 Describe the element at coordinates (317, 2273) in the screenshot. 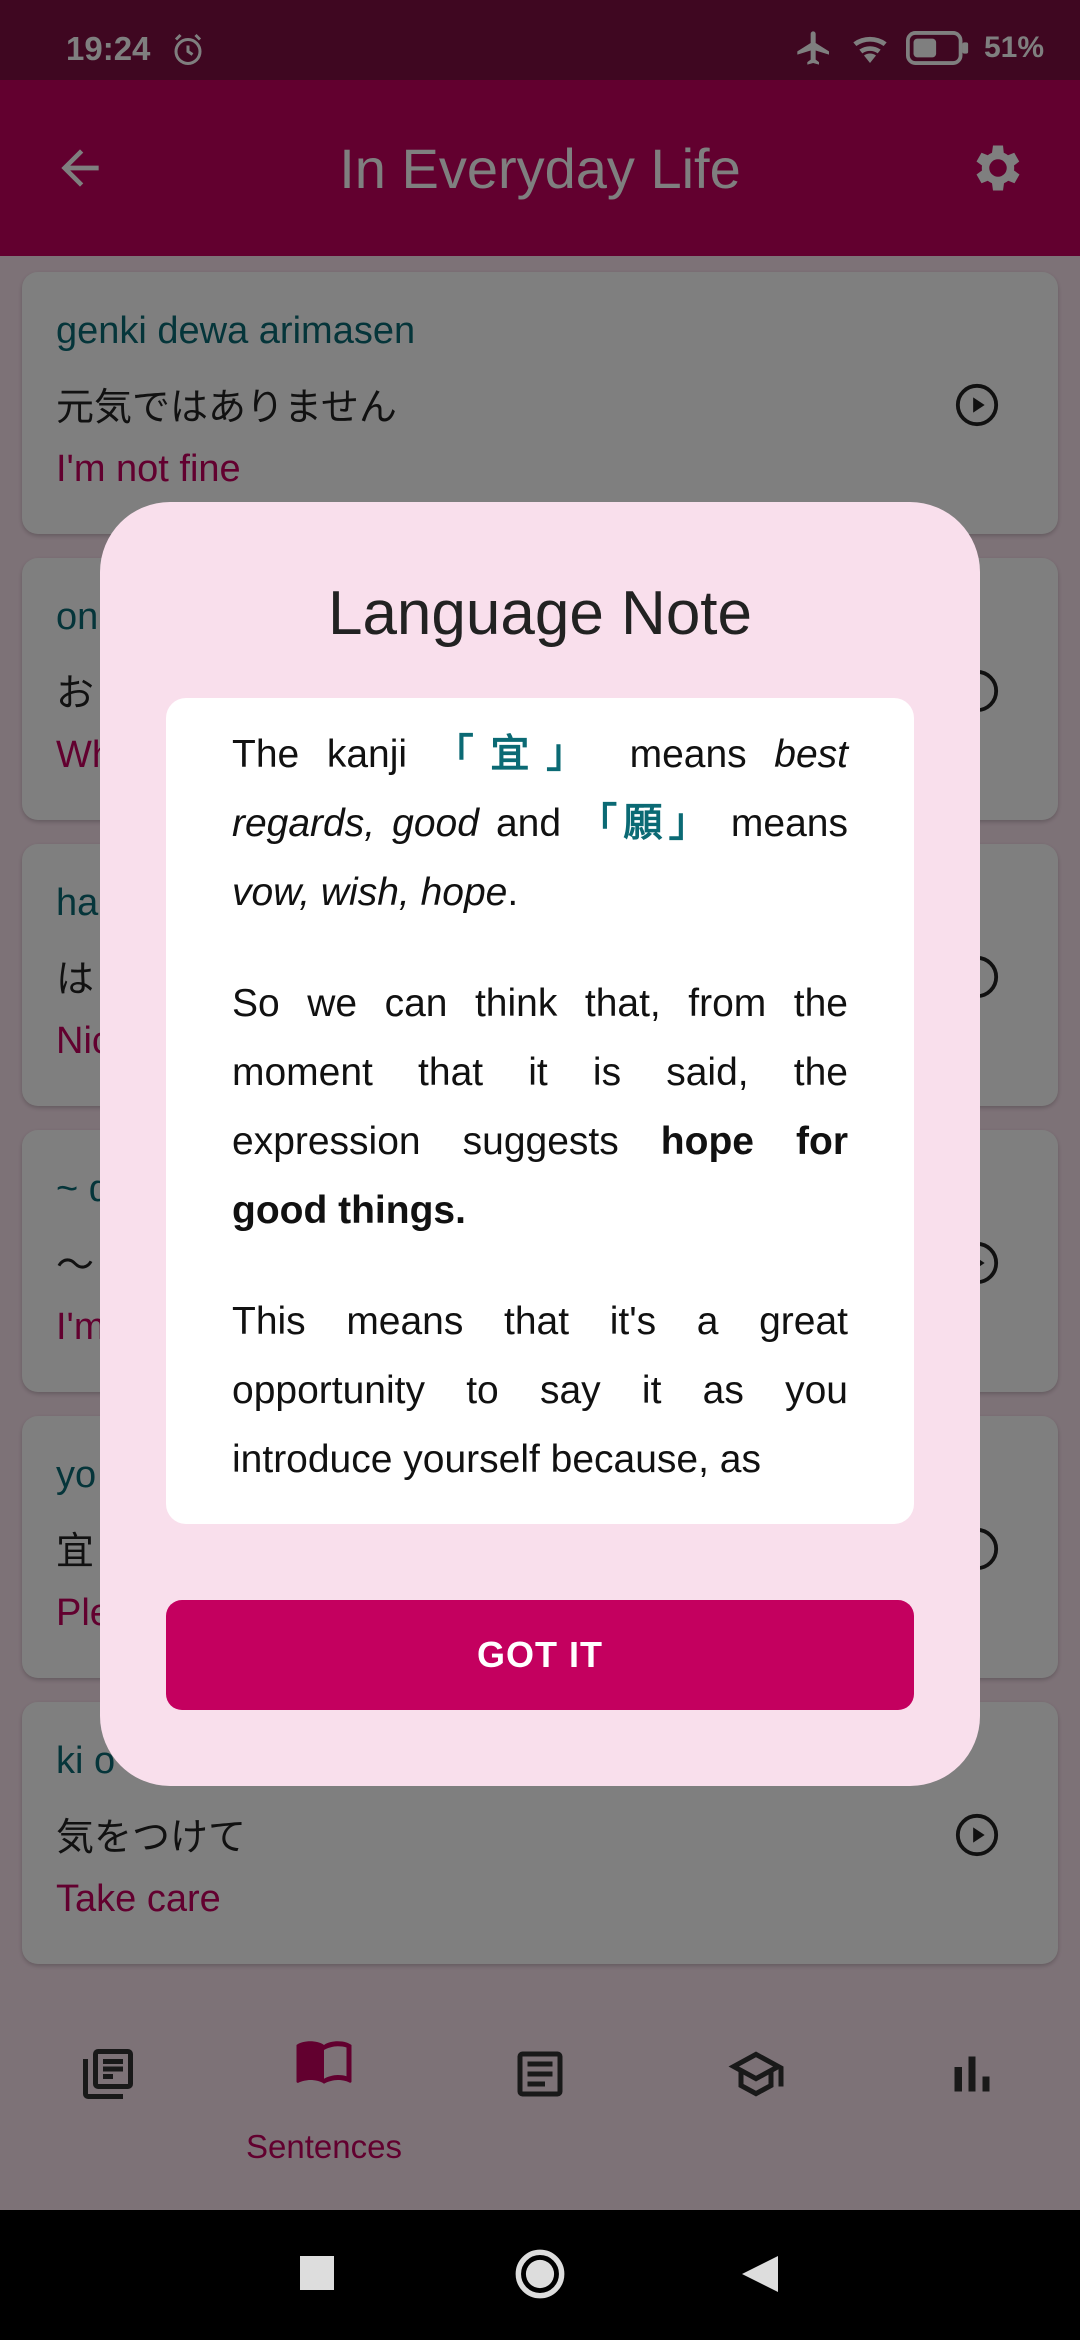

I see `recents-square-icon` at that location.